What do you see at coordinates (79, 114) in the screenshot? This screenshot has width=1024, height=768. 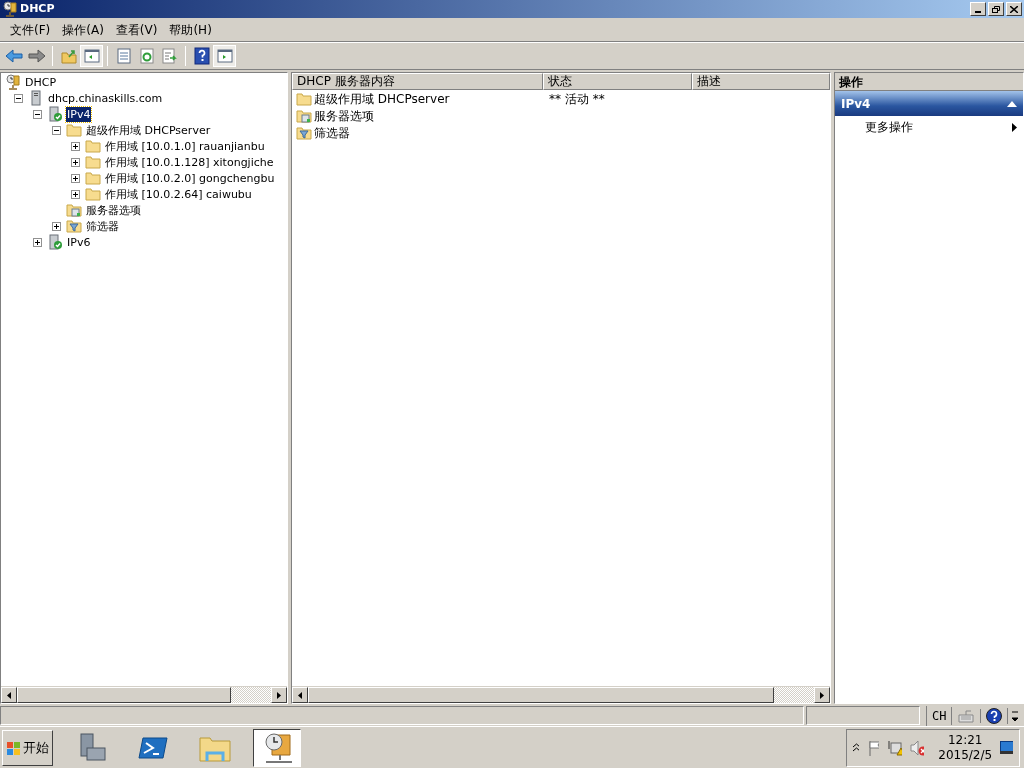 I see `tree-item: IPv4` at bounding box center [79, 114].